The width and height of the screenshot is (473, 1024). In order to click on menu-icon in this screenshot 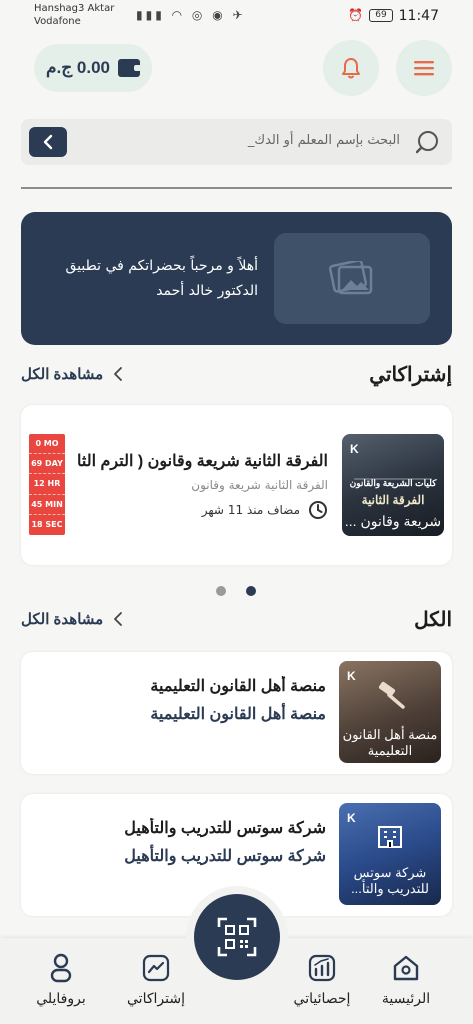, I will do `click(424, 68)`.